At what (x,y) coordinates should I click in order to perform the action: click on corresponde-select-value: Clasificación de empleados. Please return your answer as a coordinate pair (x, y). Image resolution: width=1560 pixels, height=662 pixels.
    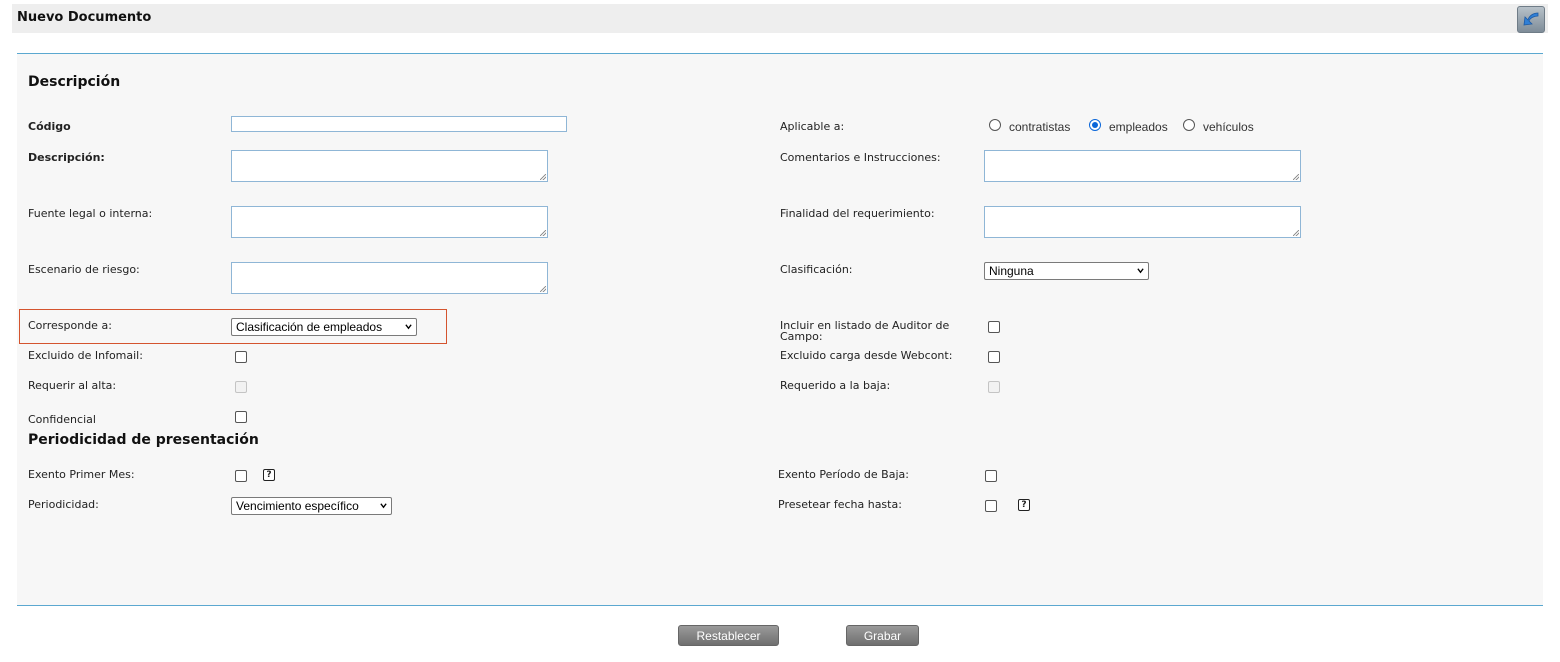
    Looking at the image, I should click on (309, 327).